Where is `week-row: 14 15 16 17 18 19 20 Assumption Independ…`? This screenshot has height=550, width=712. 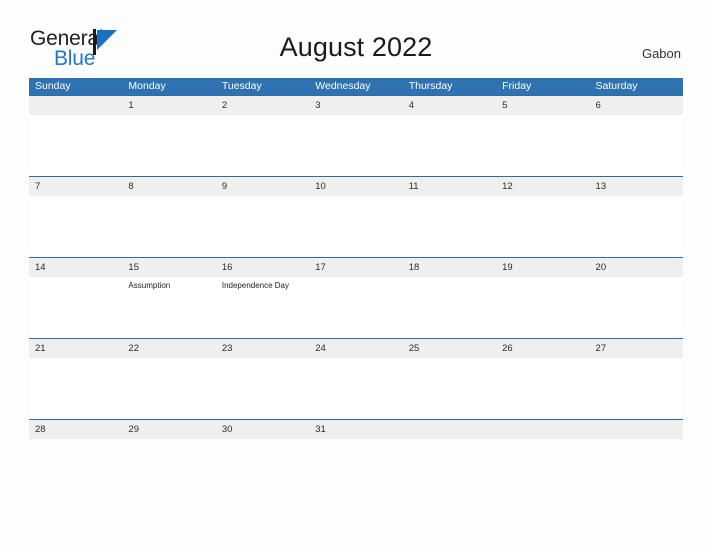 week-row: 14 15 16 17 18 19 20 Assumption Independ… is located at coordinates (356, 297).